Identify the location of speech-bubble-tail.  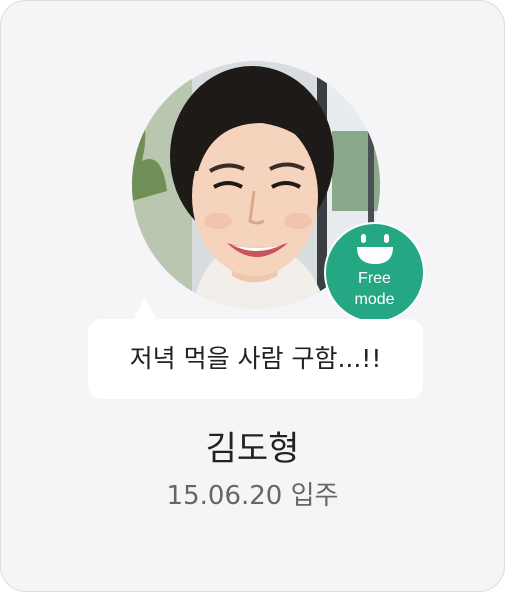
(145, 309).